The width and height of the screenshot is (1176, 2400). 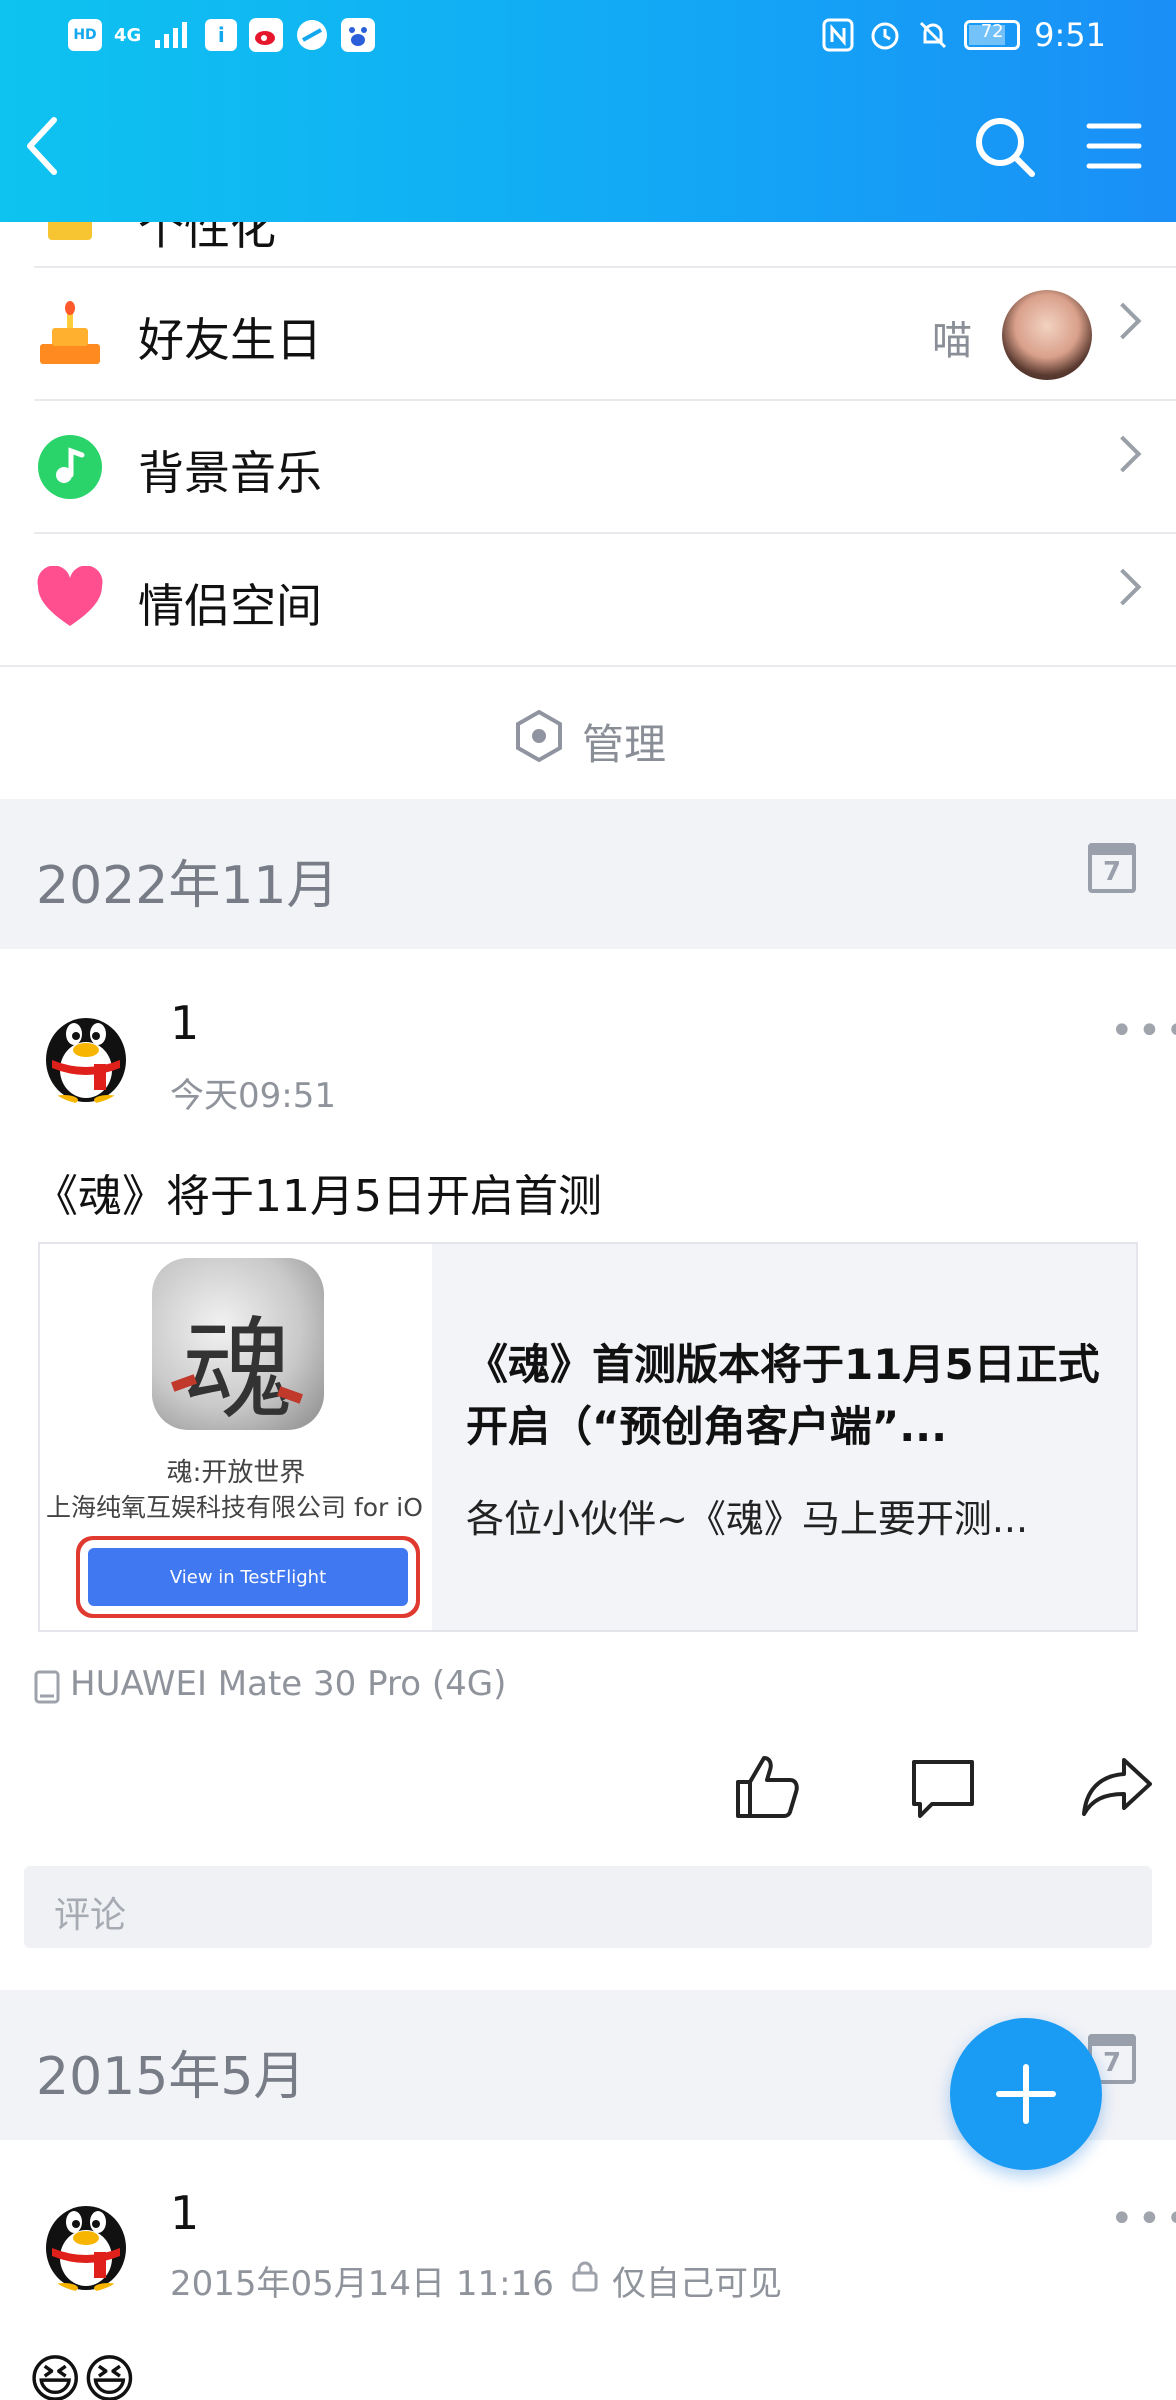 What do you see at coordinates (187, 886) in the screenshot?
I see `month-label: 2022年11月` at bounding box center [187, 886].